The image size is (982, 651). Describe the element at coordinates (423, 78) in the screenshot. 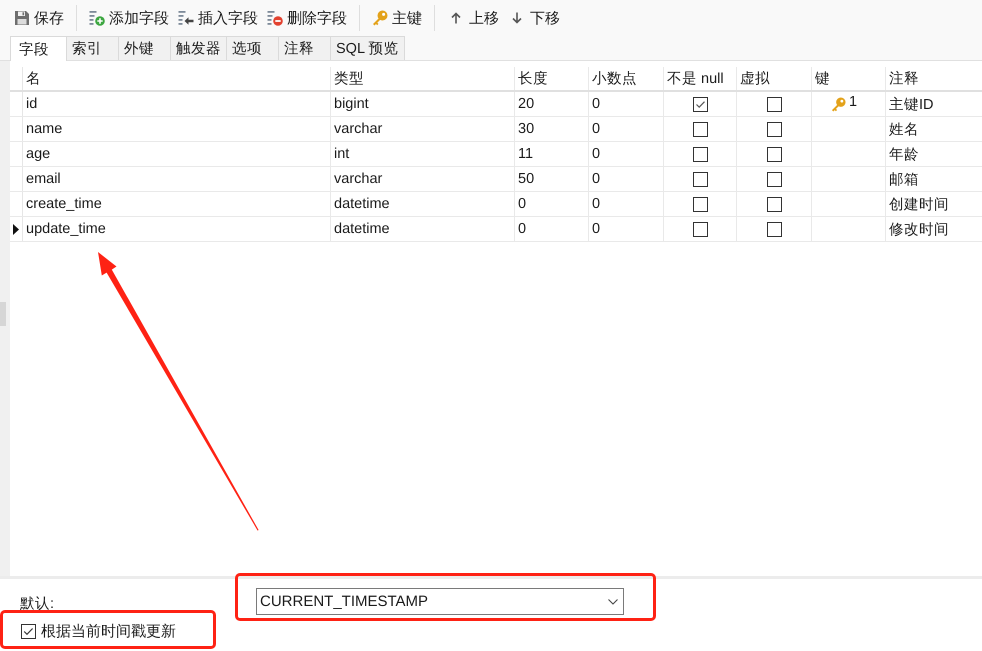

I see `column-header: 类型` at that location.